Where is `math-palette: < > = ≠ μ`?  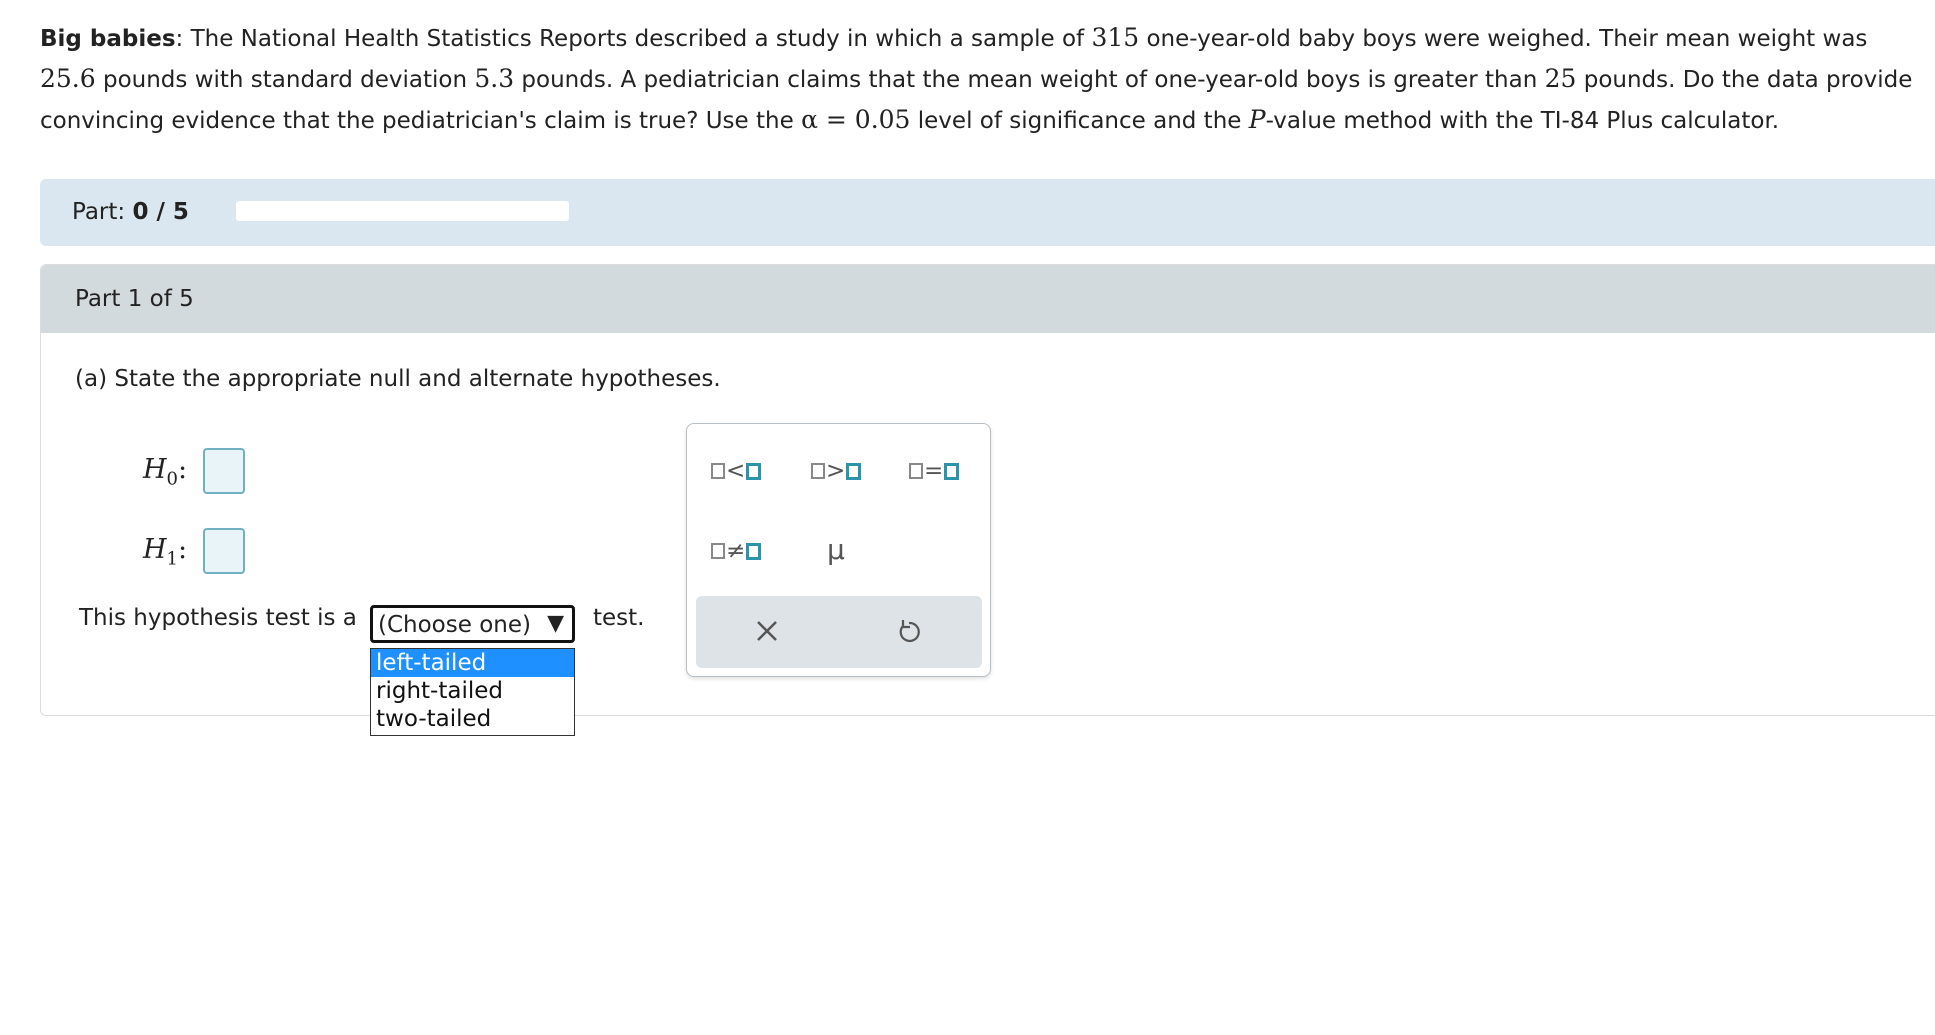 math-palette: < > = ≠ μ is located at coordinates (838, 550).